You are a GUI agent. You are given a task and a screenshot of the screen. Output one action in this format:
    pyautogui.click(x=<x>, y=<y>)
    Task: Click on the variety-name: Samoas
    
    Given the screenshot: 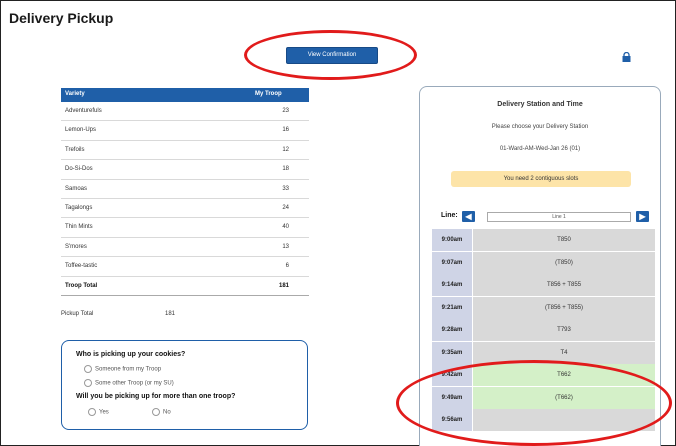 What is the action you would take?
    pyautogui.click(x=76, y=188)
    